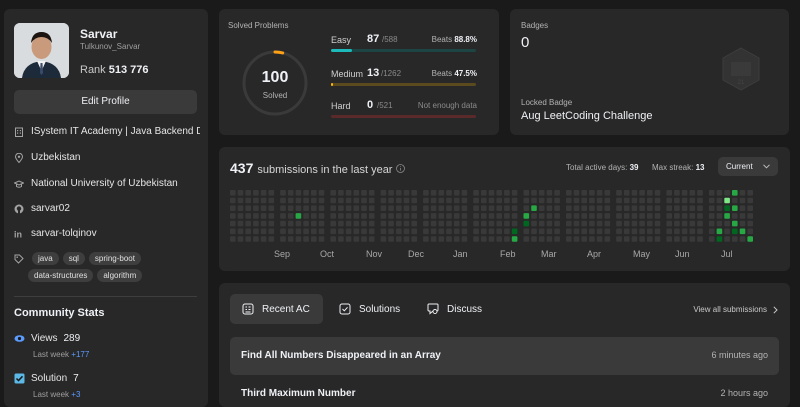 The width and height of the screenshot is (800, 407). I want to click on avatar, so click(41, 50).